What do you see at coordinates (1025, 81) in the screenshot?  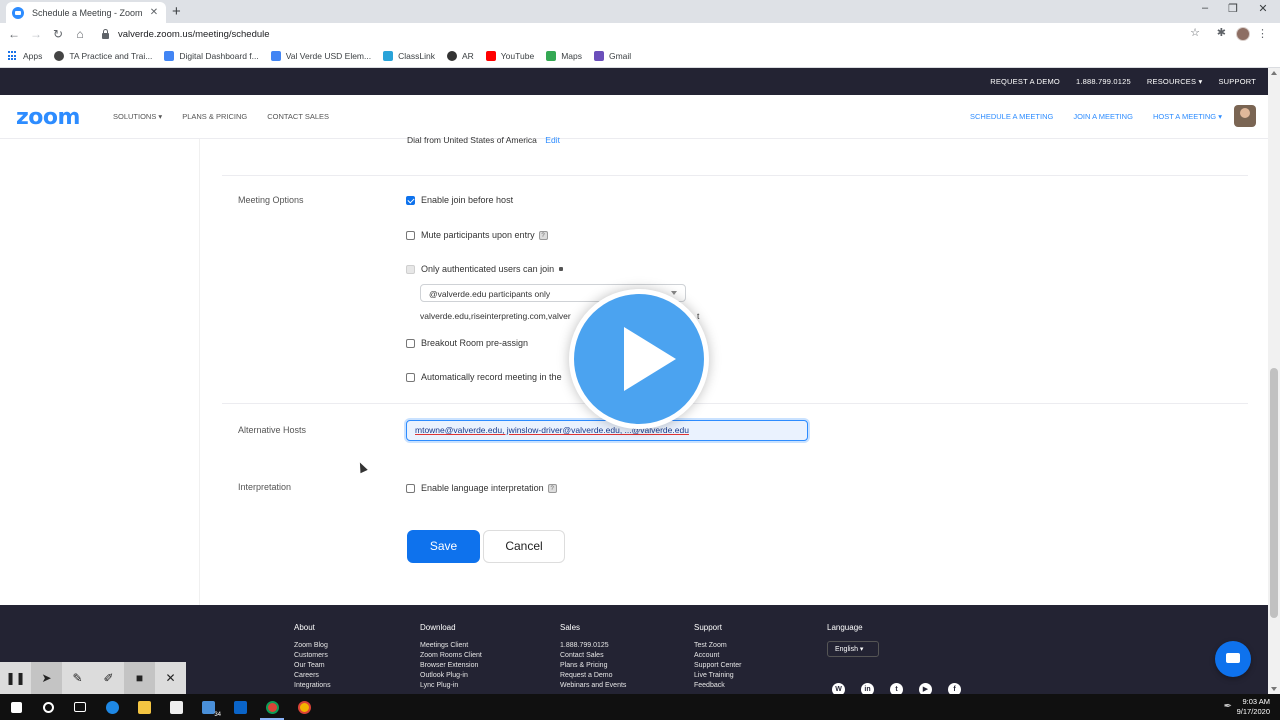 I see `request-demo-link: REQUEST A DEMO` at bounding box center [1025, 81].